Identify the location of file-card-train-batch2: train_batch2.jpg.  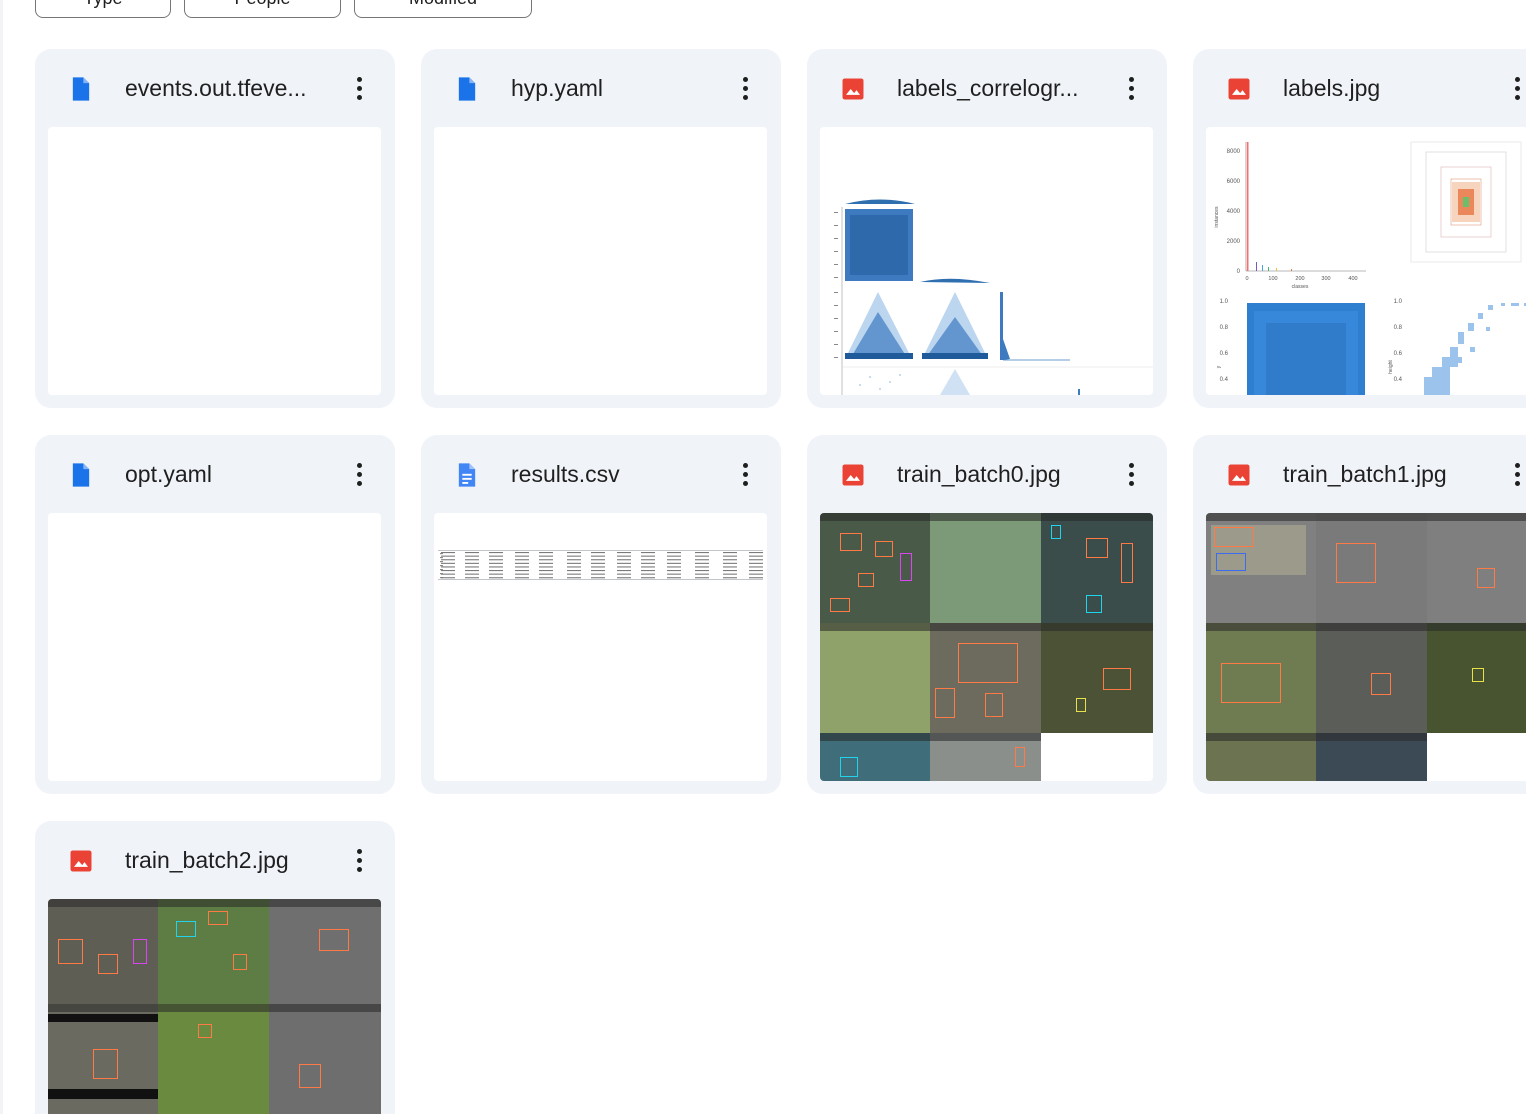
(215, 967).